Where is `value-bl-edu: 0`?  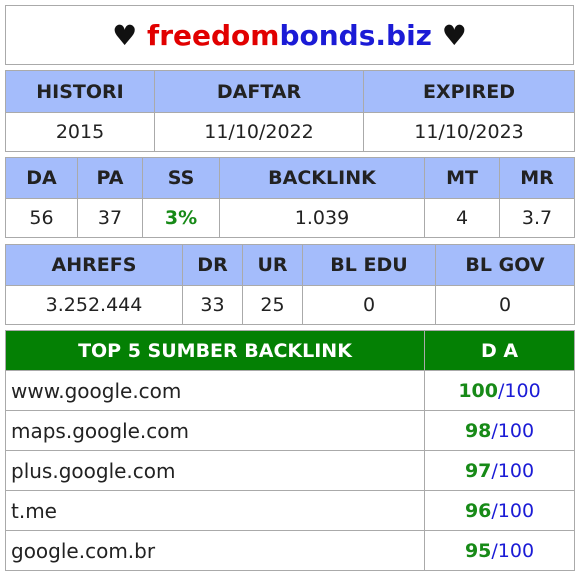
value-bl-edu: 0 is located at coordinates (369, 305).